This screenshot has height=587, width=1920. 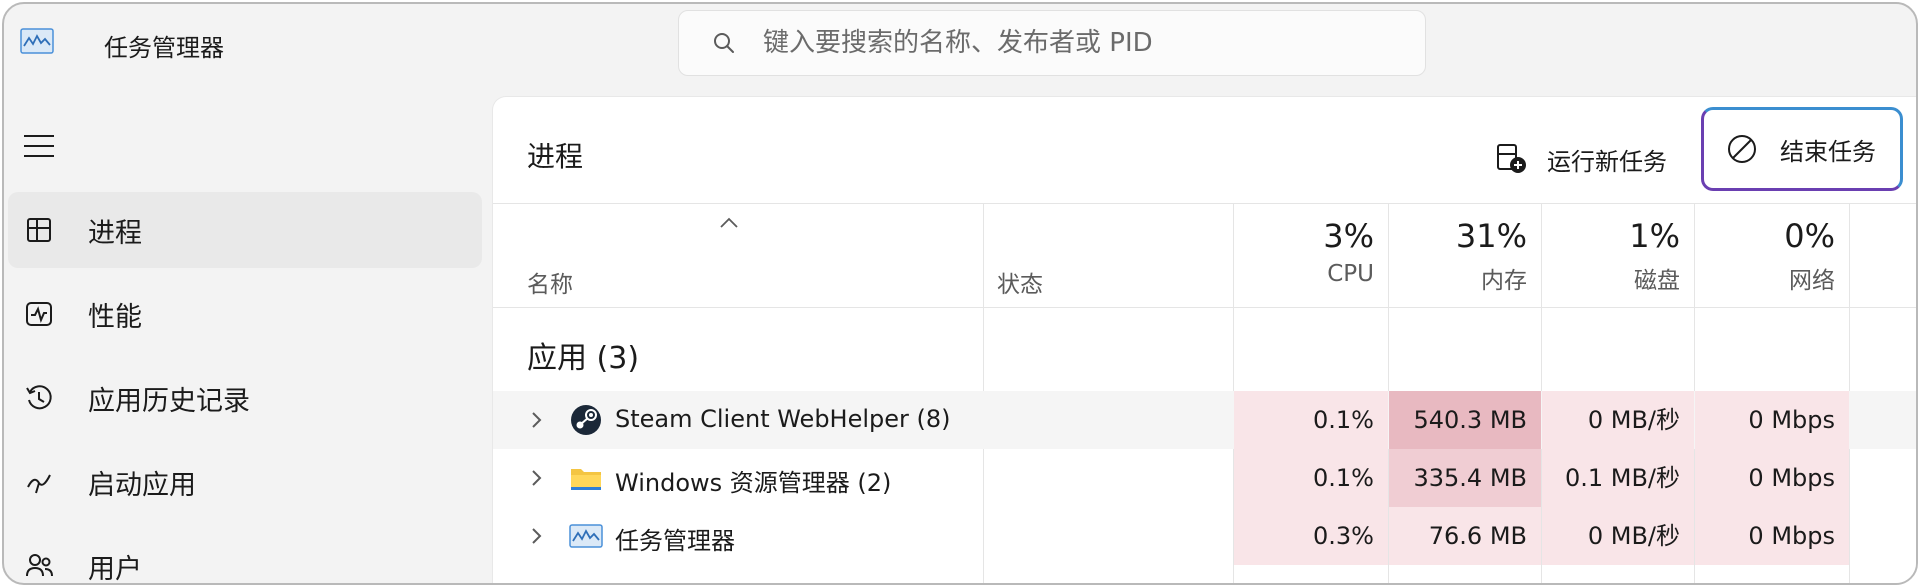 What do you see at coordinates (245, 314) in the screenshot?
I see `sidebar-item-performance: 性能` at bounding box center [245, 314].